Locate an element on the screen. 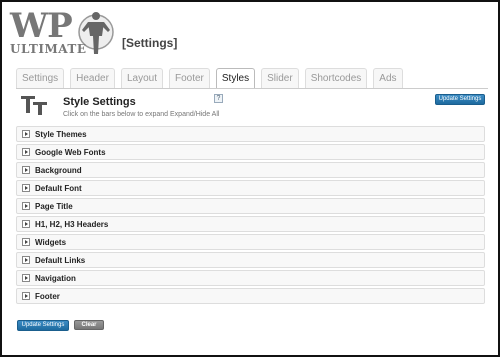 Image resolution: width=500 pixels, height=357 pixels. bar-navigation: Navigation is located at coordinates (250, 278).